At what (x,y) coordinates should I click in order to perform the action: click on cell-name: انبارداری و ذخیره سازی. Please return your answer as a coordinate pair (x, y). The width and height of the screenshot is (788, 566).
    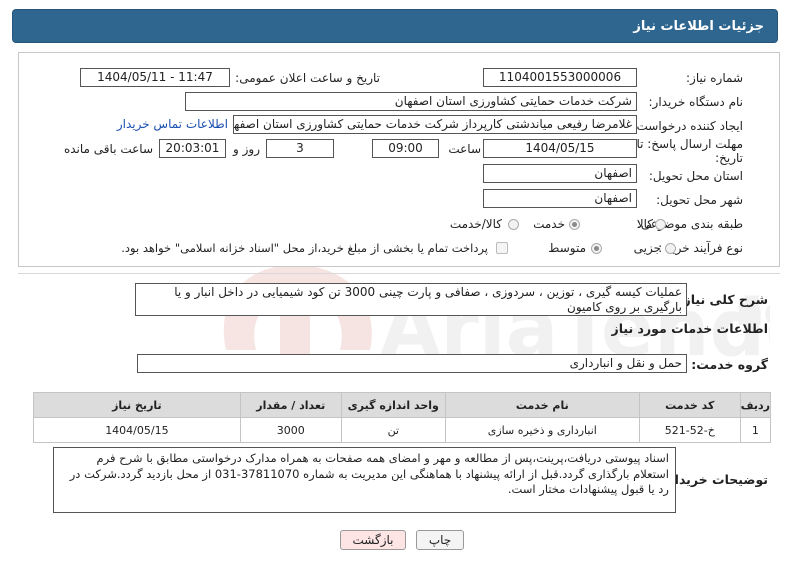
    Looking at the image, I should click on (542, 430).